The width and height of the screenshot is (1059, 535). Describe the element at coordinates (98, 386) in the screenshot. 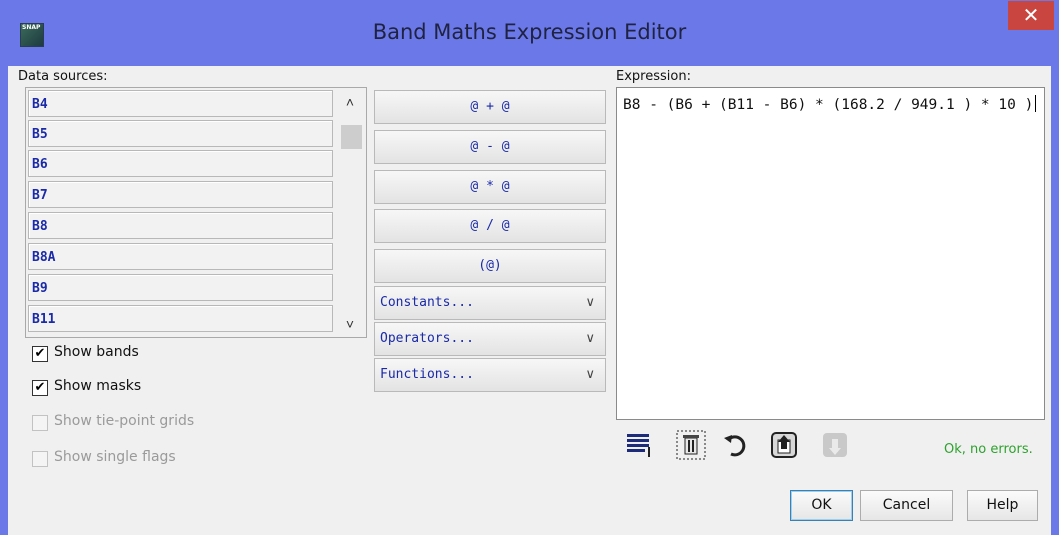

I see `show-masks-label: Show masks` at that location.